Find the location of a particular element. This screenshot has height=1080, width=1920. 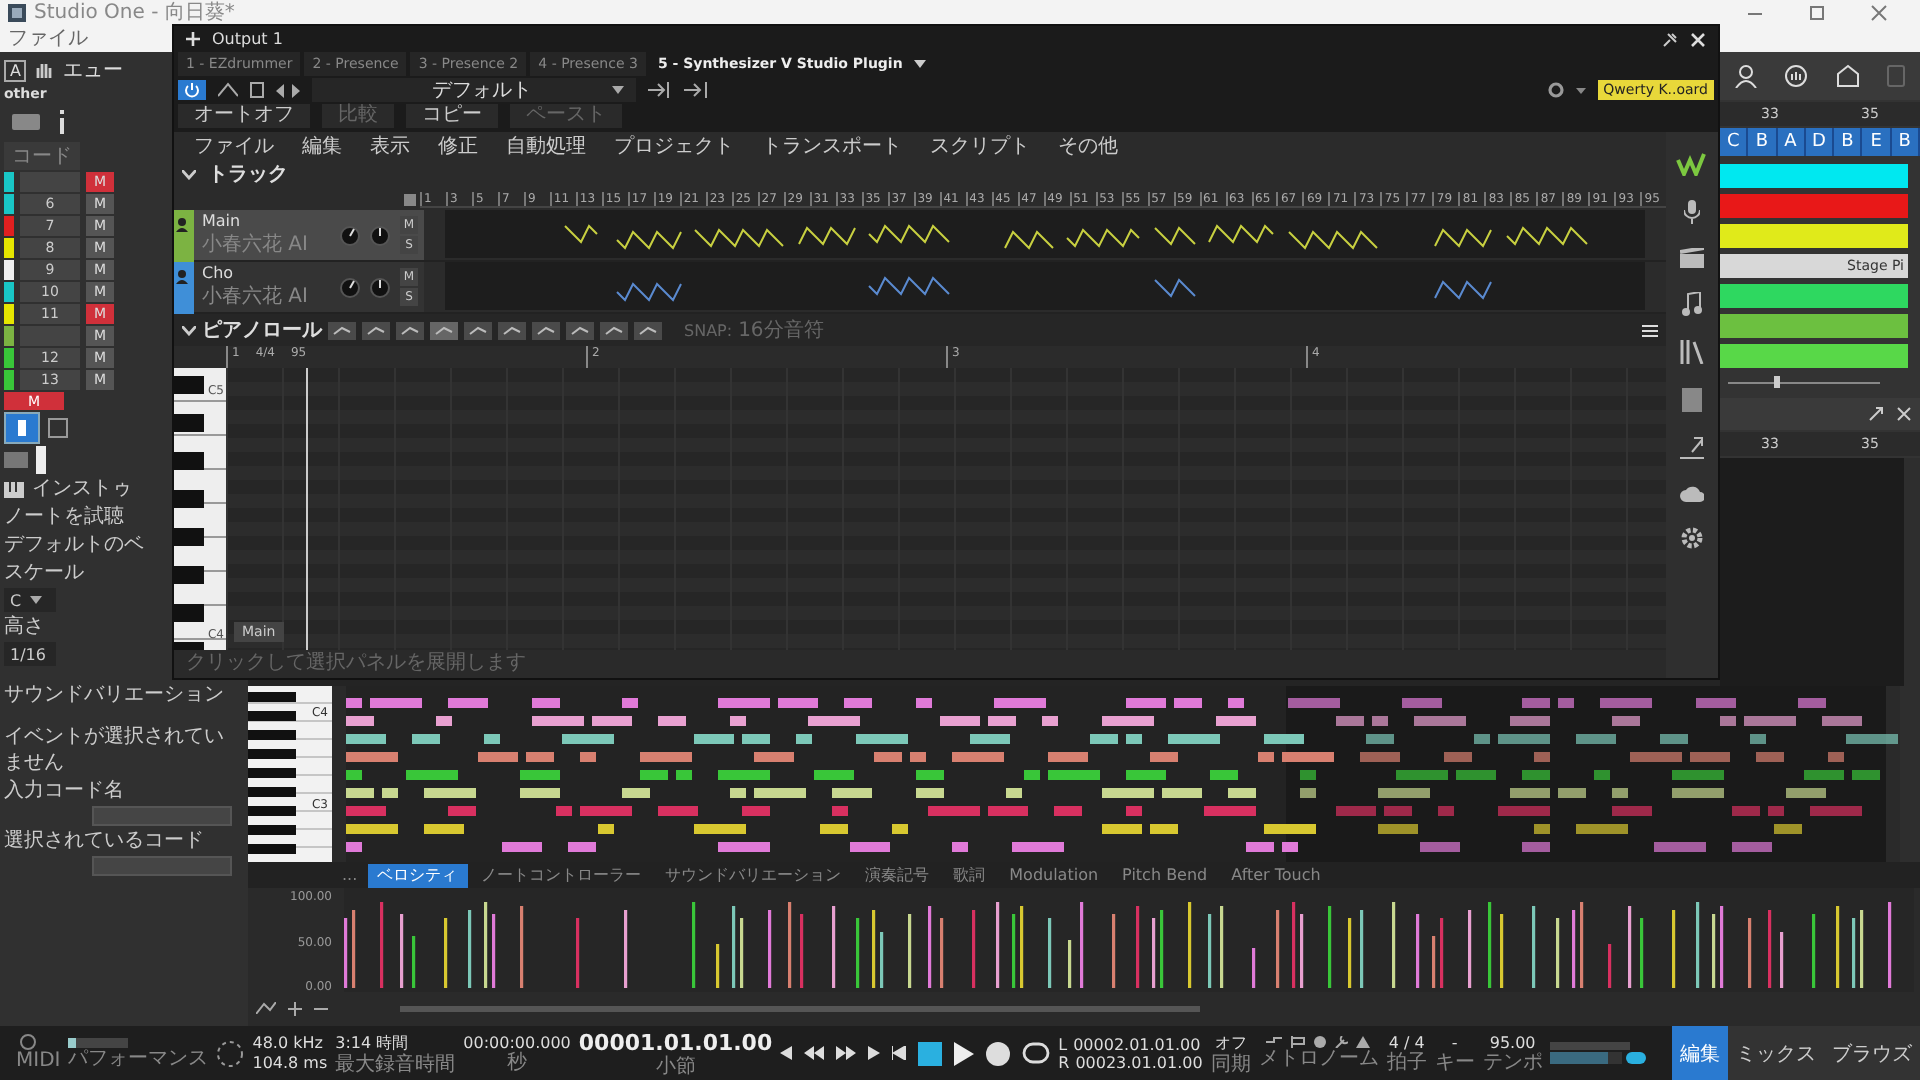

lane-tab: ノートコントローラー is located at coordinates (561, 875).